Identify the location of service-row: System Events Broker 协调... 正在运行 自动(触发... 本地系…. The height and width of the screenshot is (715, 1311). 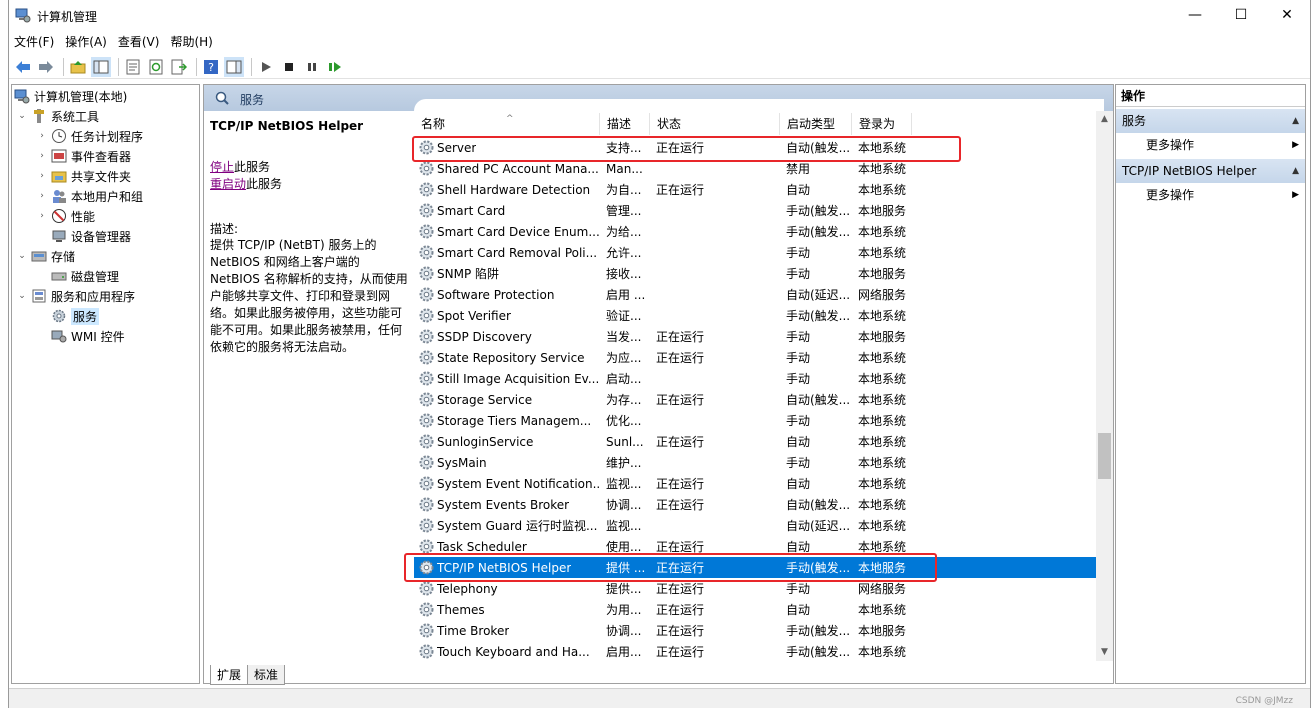
(756, 504).